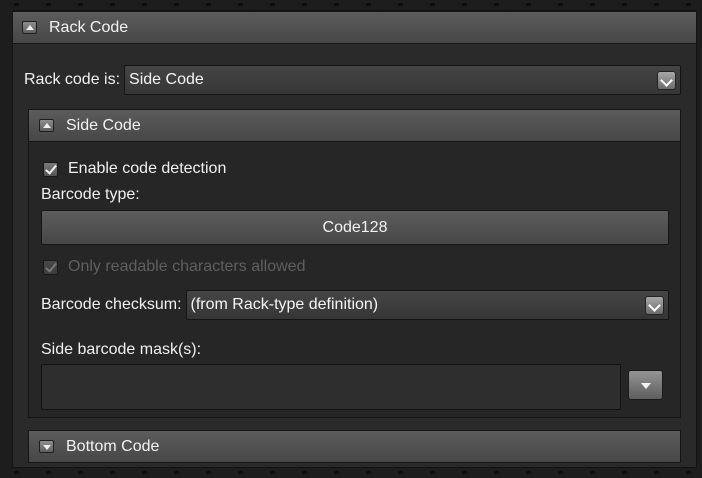  What do you see at coordinates (402, 80) in the screenshot?
I see `rack-code-select: Side Code` at bounding box center [402, 80].